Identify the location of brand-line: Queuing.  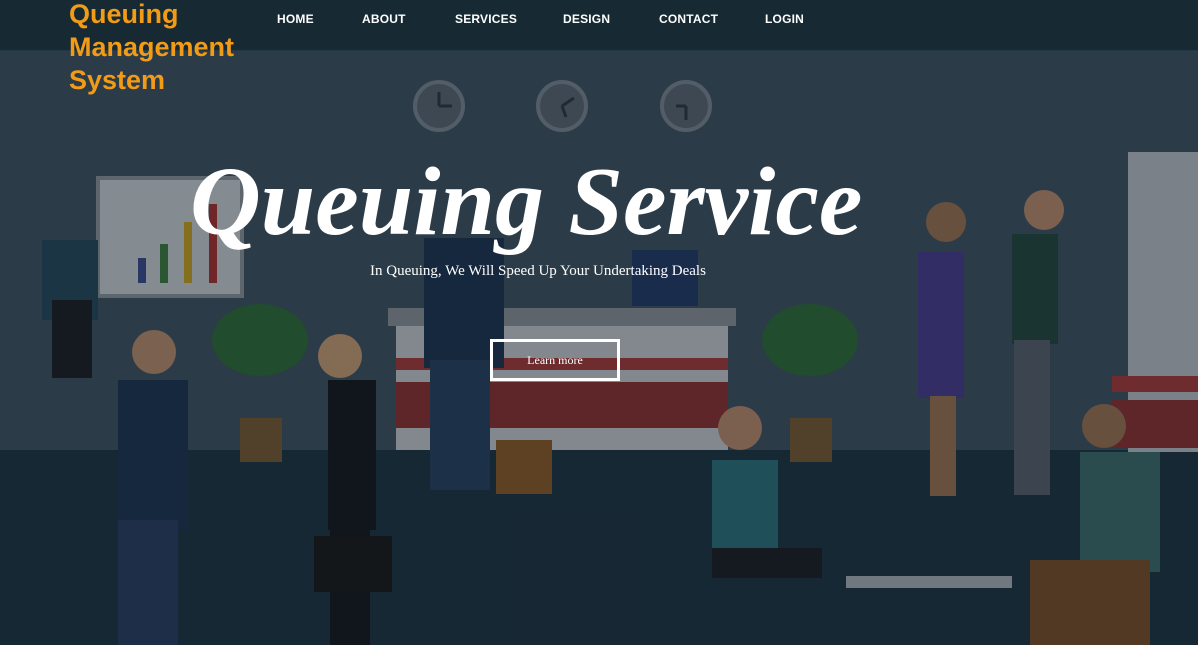
(124, 14).